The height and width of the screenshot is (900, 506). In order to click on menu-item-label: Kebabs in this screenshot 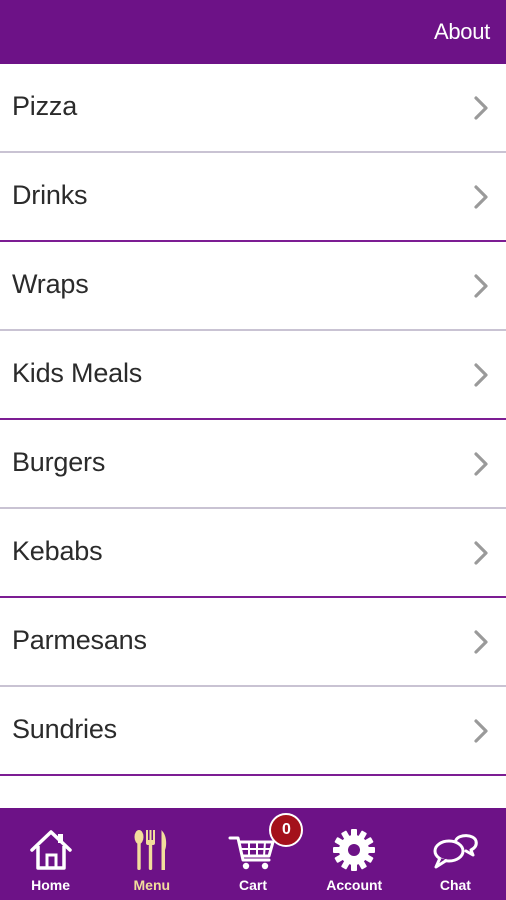, I will do `click(57, 551)`.